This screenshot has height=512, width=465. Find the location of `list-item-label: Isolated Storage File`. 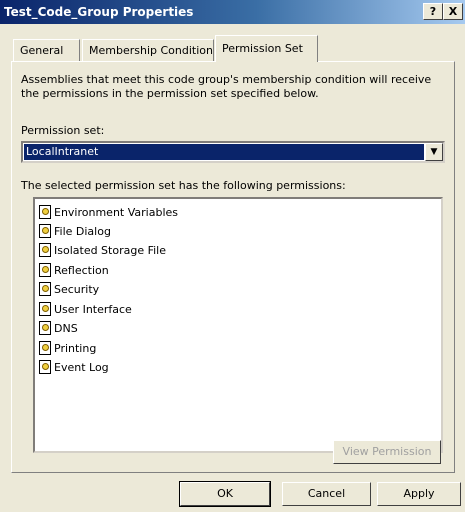

list-item-label: Isolated Storage File is located at coordinates (110, 250).